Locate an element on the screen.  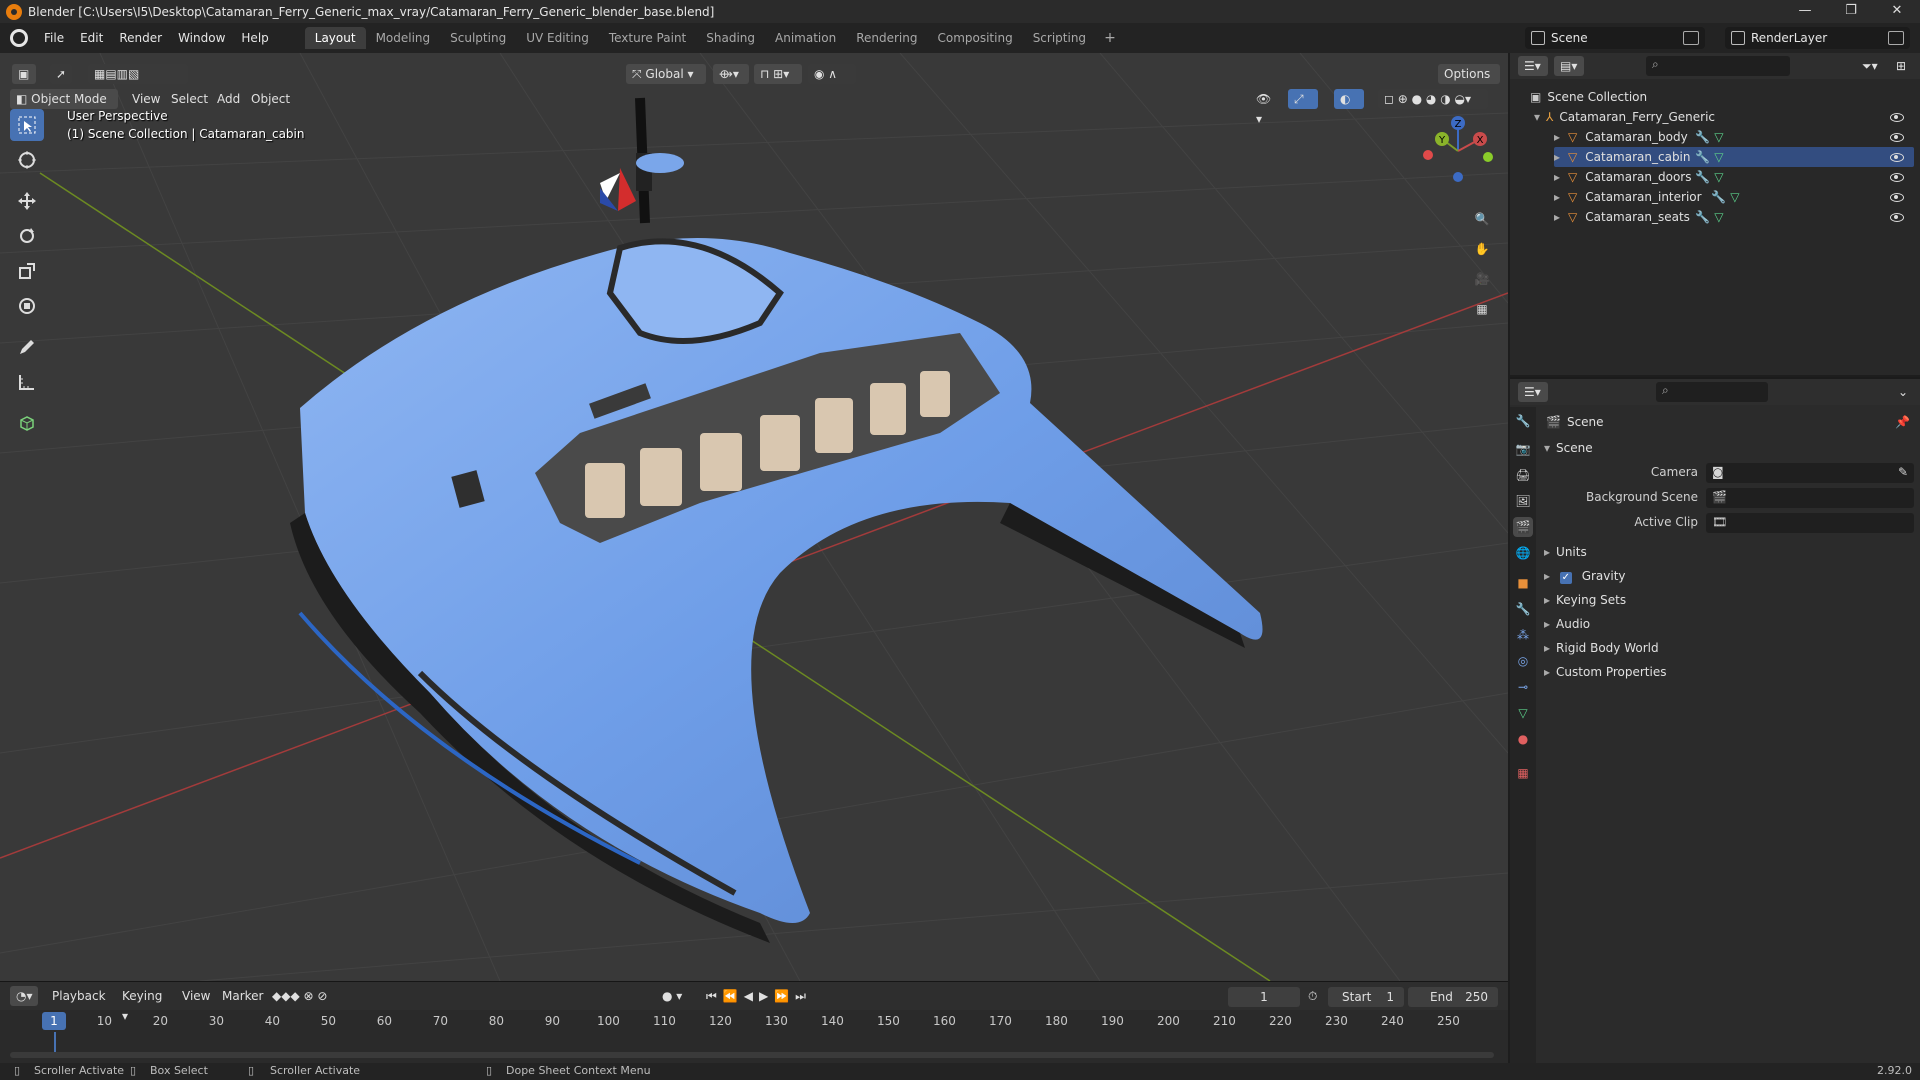
tab-scripting: Scripting is located at coordinates (1059, 38).